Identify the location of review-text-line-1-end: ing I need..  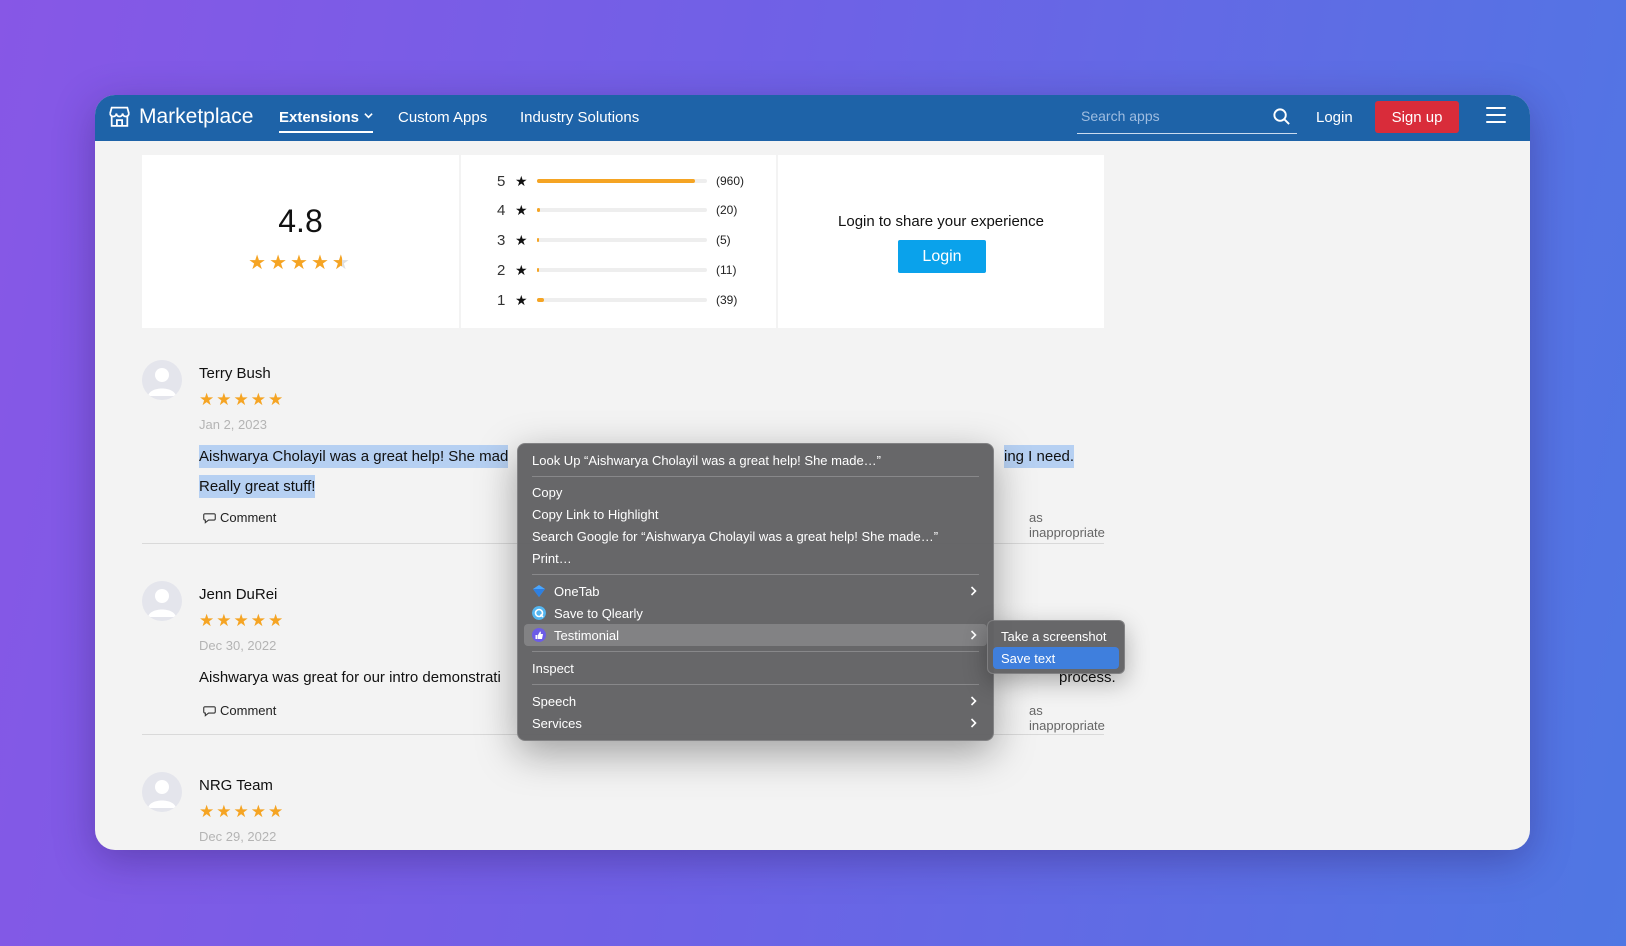
(1039, 457).